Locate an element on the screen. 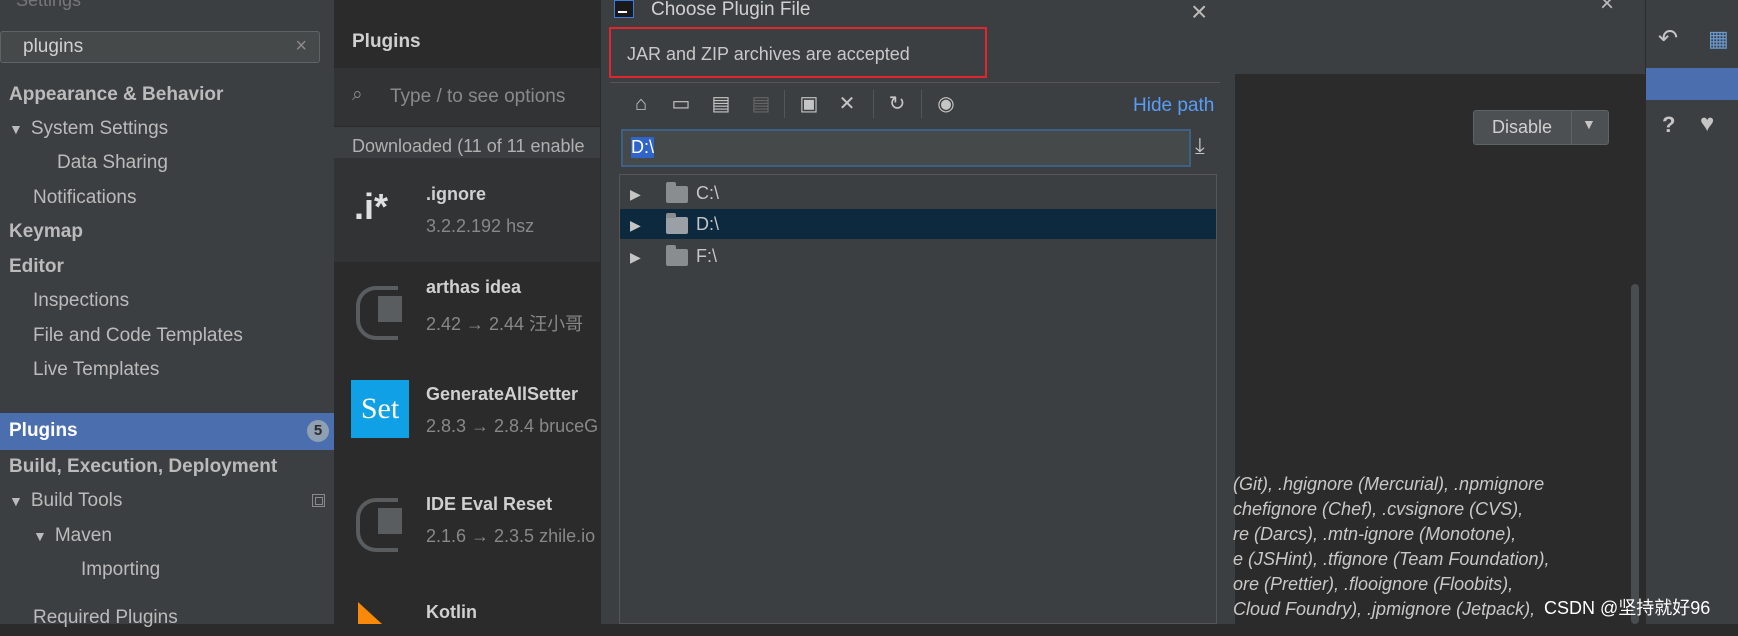 This screenshot has height=636, width=1738. dialog-title: Choose Plugin File is located at coordinates (731, 10).